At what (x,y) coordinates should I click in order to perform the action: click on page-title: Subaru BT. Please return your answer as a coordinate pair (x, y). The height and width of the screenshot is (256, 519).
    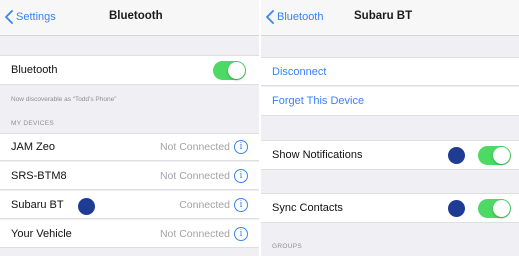
    Looking at the image, I should click on (383, 16).